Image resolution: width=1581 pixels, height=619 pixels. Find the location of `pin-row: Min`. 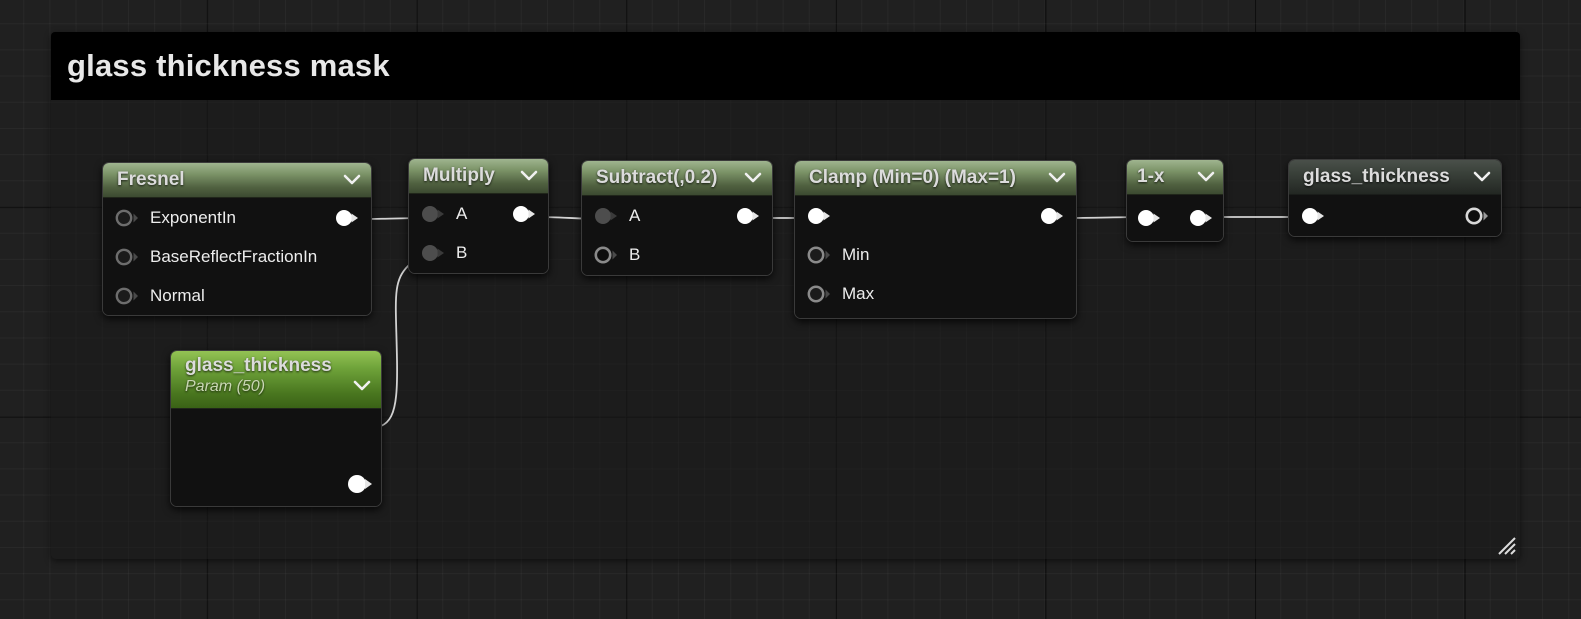

pin-row: Min is located at coordinates (935, 254).